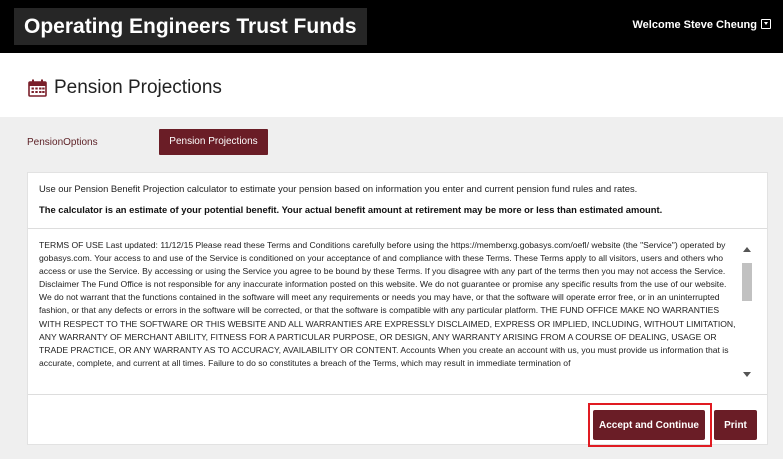 The image size is (783, 459). I want to click on tab-pension-projections: Pension Projections, so click(213, 142).